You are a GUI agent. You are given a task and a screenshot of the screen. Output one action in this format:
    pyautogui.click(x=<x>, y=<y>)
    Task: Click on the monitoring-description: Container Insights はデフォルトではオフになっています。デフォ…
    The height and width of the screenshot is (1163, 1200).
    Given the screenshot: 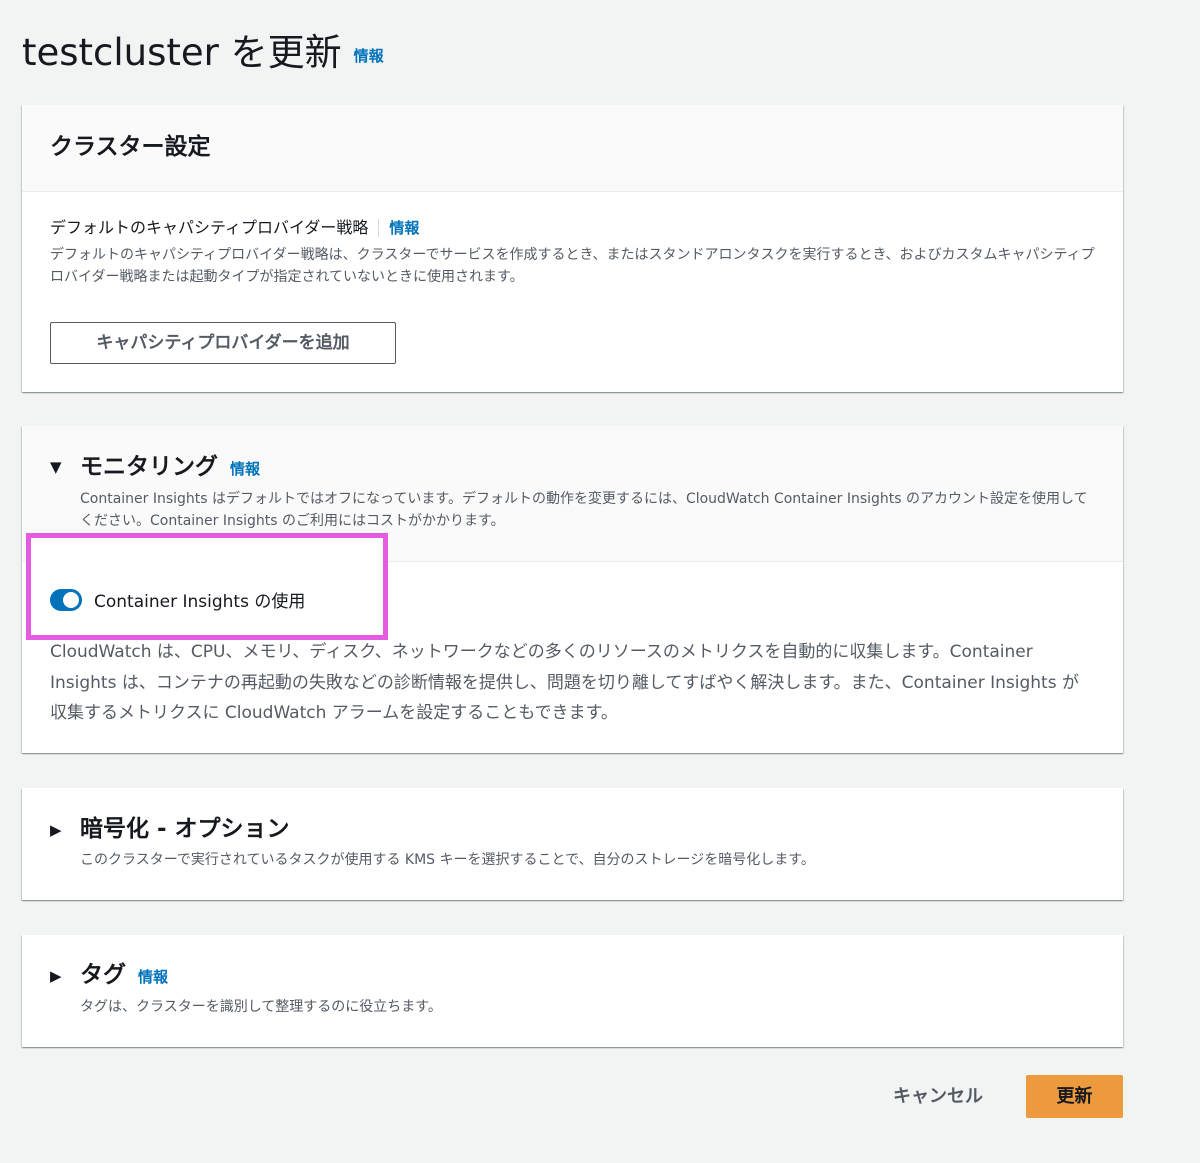 What is the action you would take?
    pyautogui.click(x=584, y=510)
    